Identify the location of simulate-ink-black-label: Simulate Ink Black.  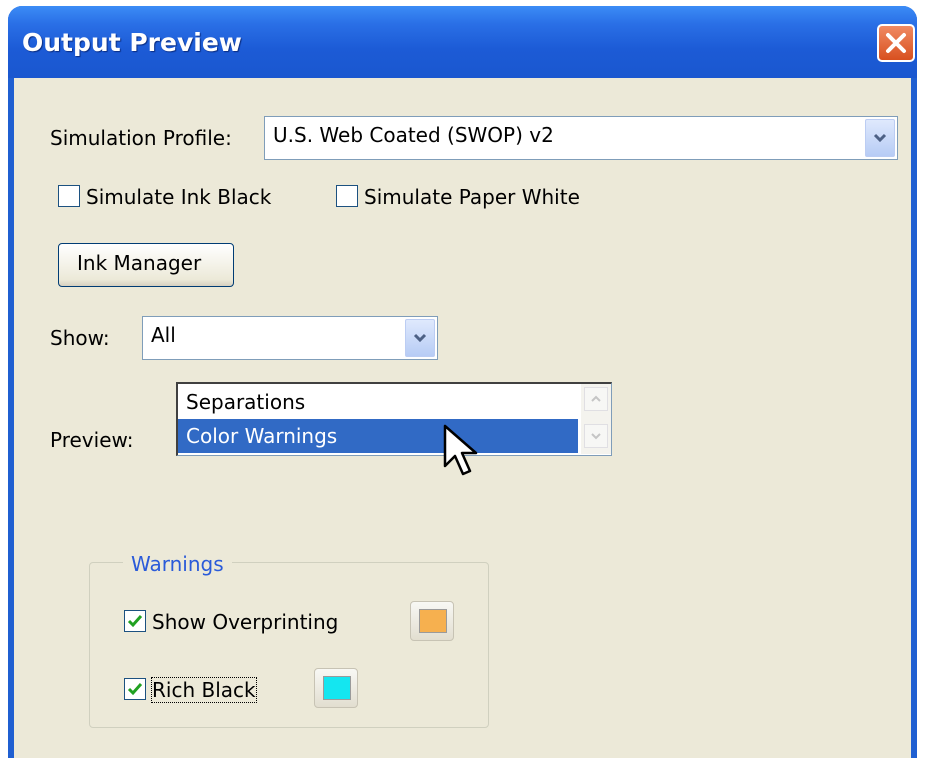
(179, 197).